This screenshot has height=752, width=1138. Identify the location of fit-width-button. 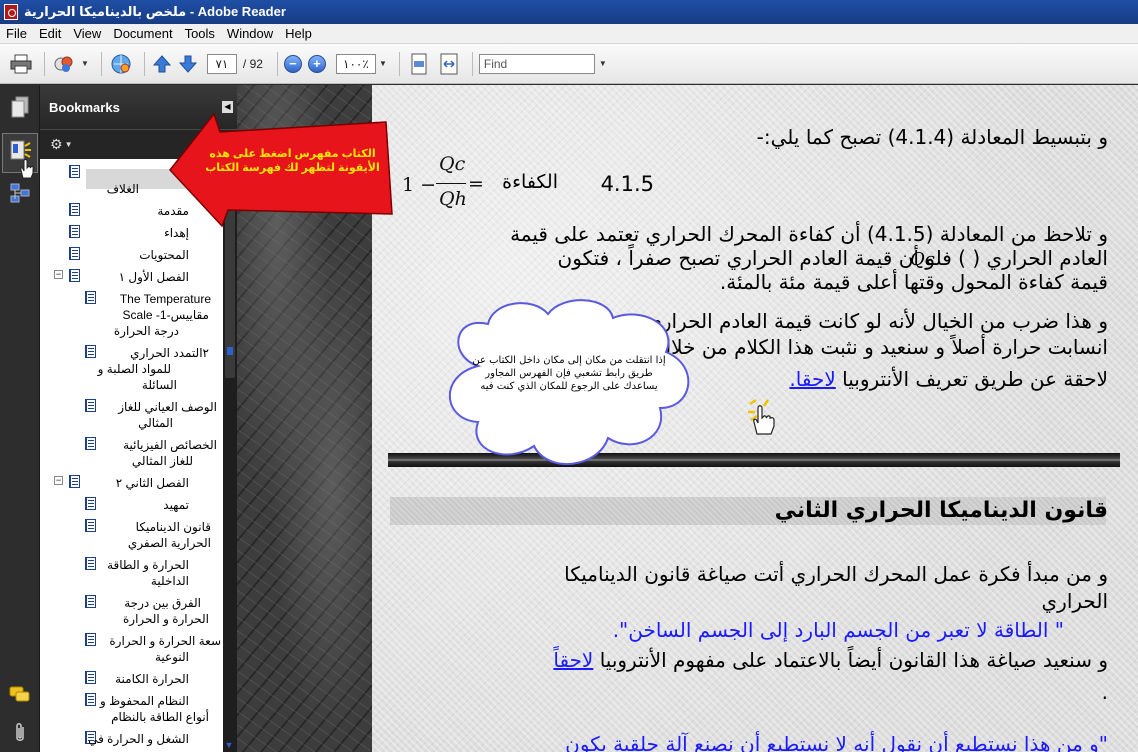
(449, 64).